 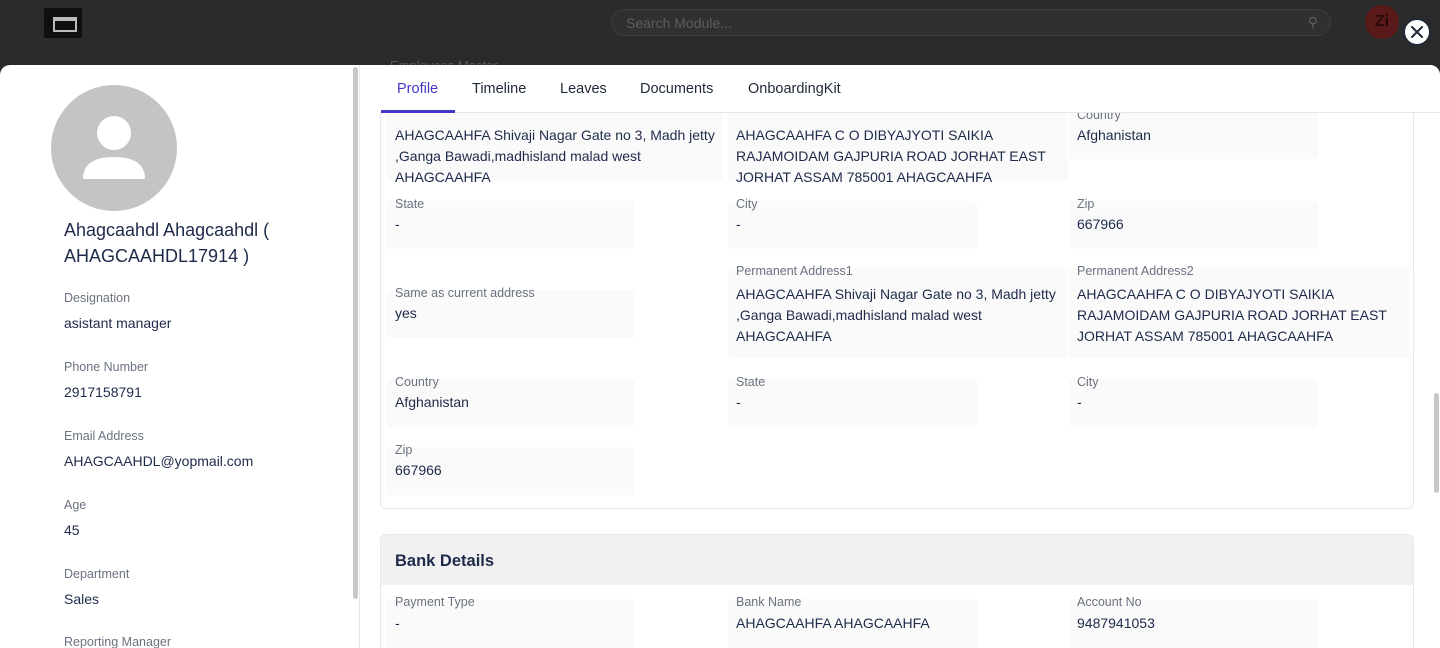 I want to click on state-cell: State -, so click(x=511, y=223).